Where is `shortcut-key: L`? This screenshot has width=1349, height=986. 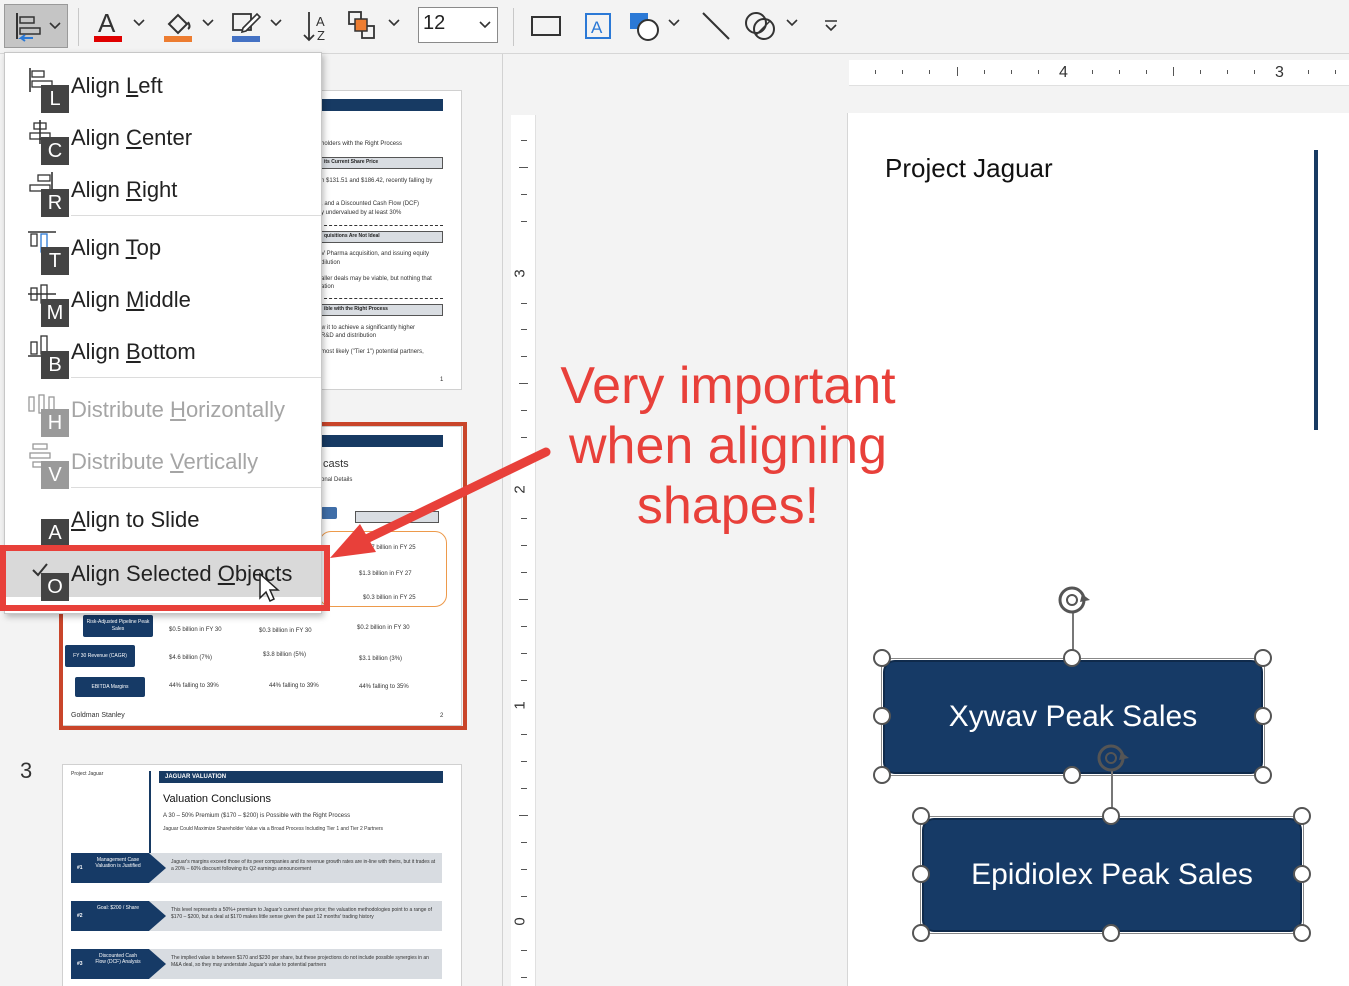 shortcut-key: L is located at coordinates (55, 99).